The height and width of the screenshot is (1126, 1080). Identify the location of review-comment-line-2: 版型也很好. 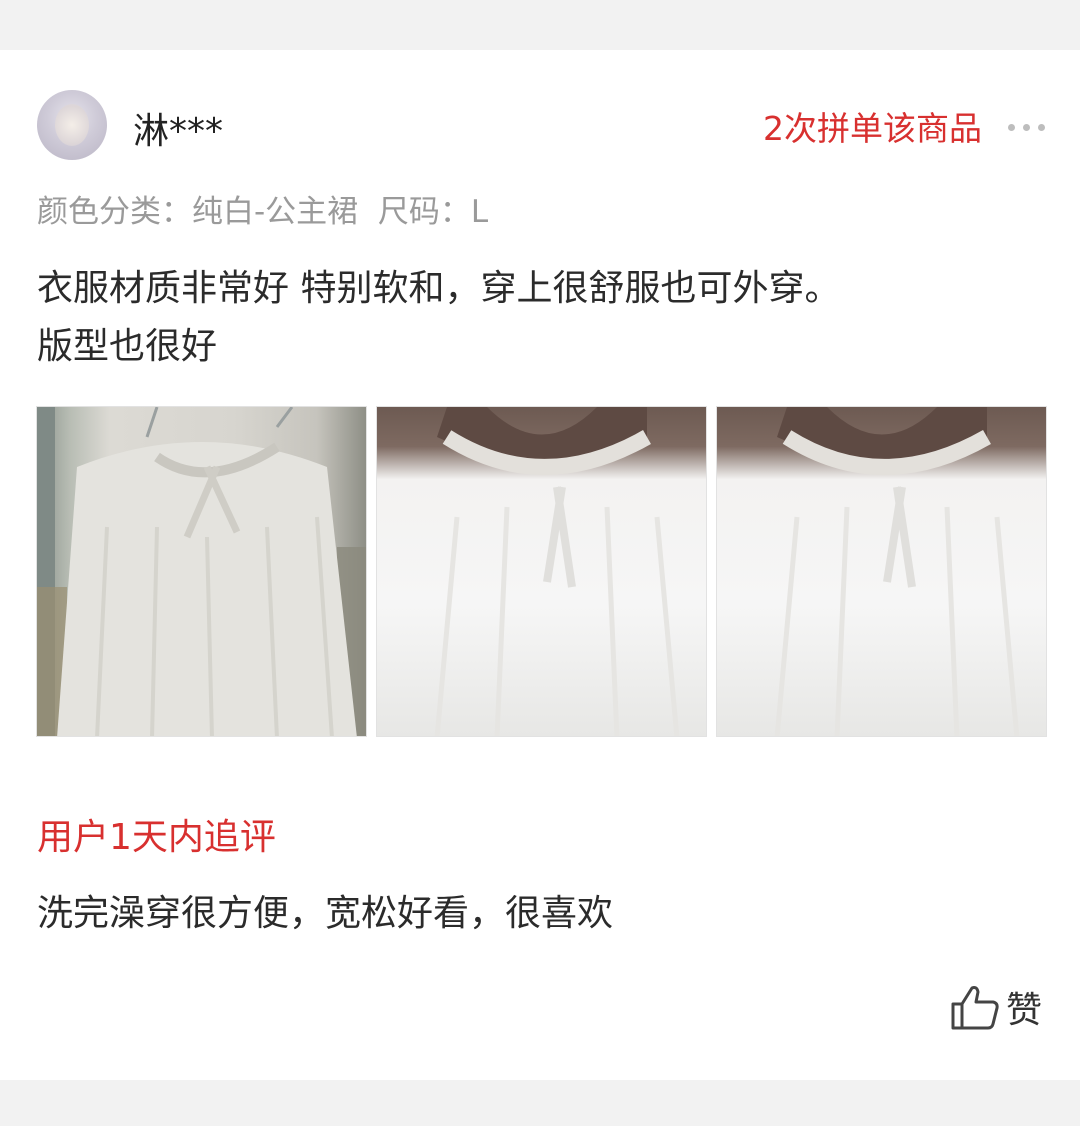
(127, 346).